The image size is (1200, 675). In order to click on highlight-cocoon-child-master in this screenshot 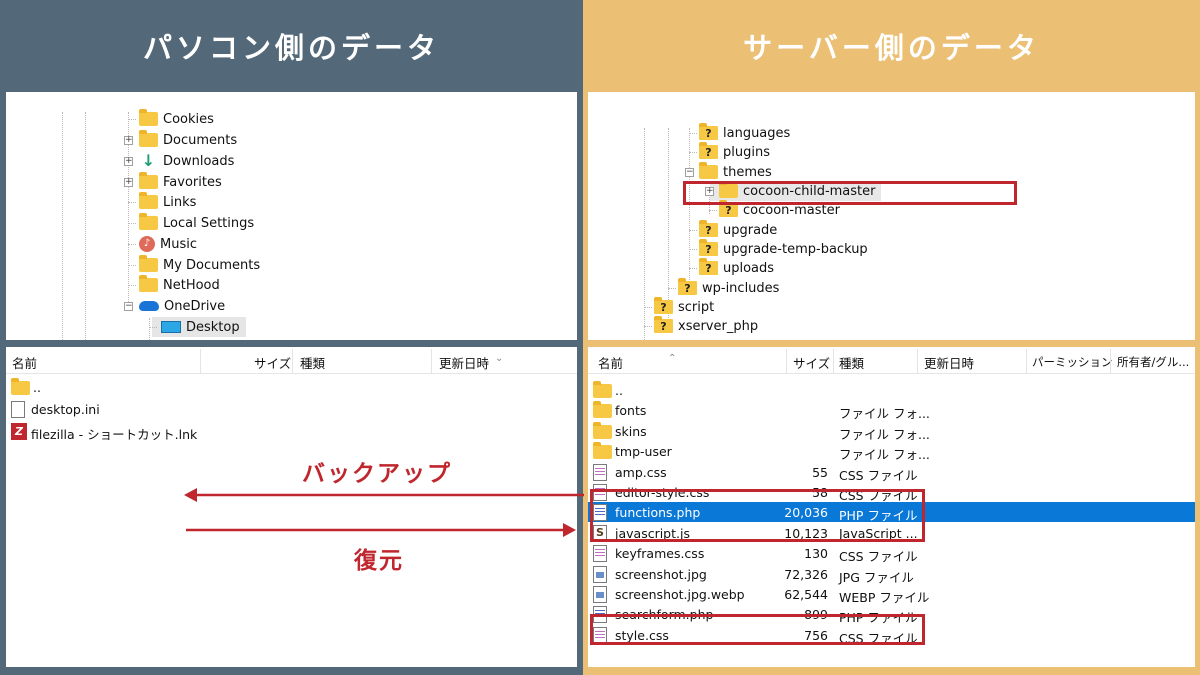, I will do `click(850, 193)`.